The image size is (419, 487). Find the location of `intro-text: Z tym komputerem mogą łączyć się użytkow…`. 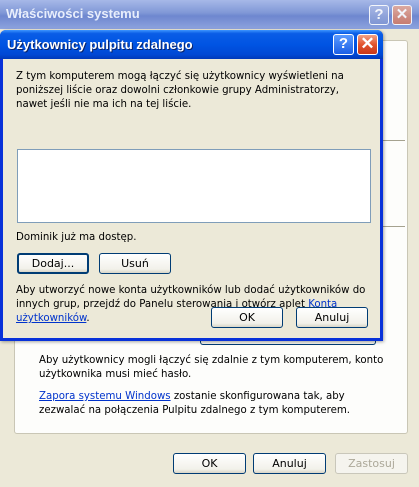

intro-text: Z tym komputerem mogą łączyć się użytkow… is located at coordinates (180, 90).